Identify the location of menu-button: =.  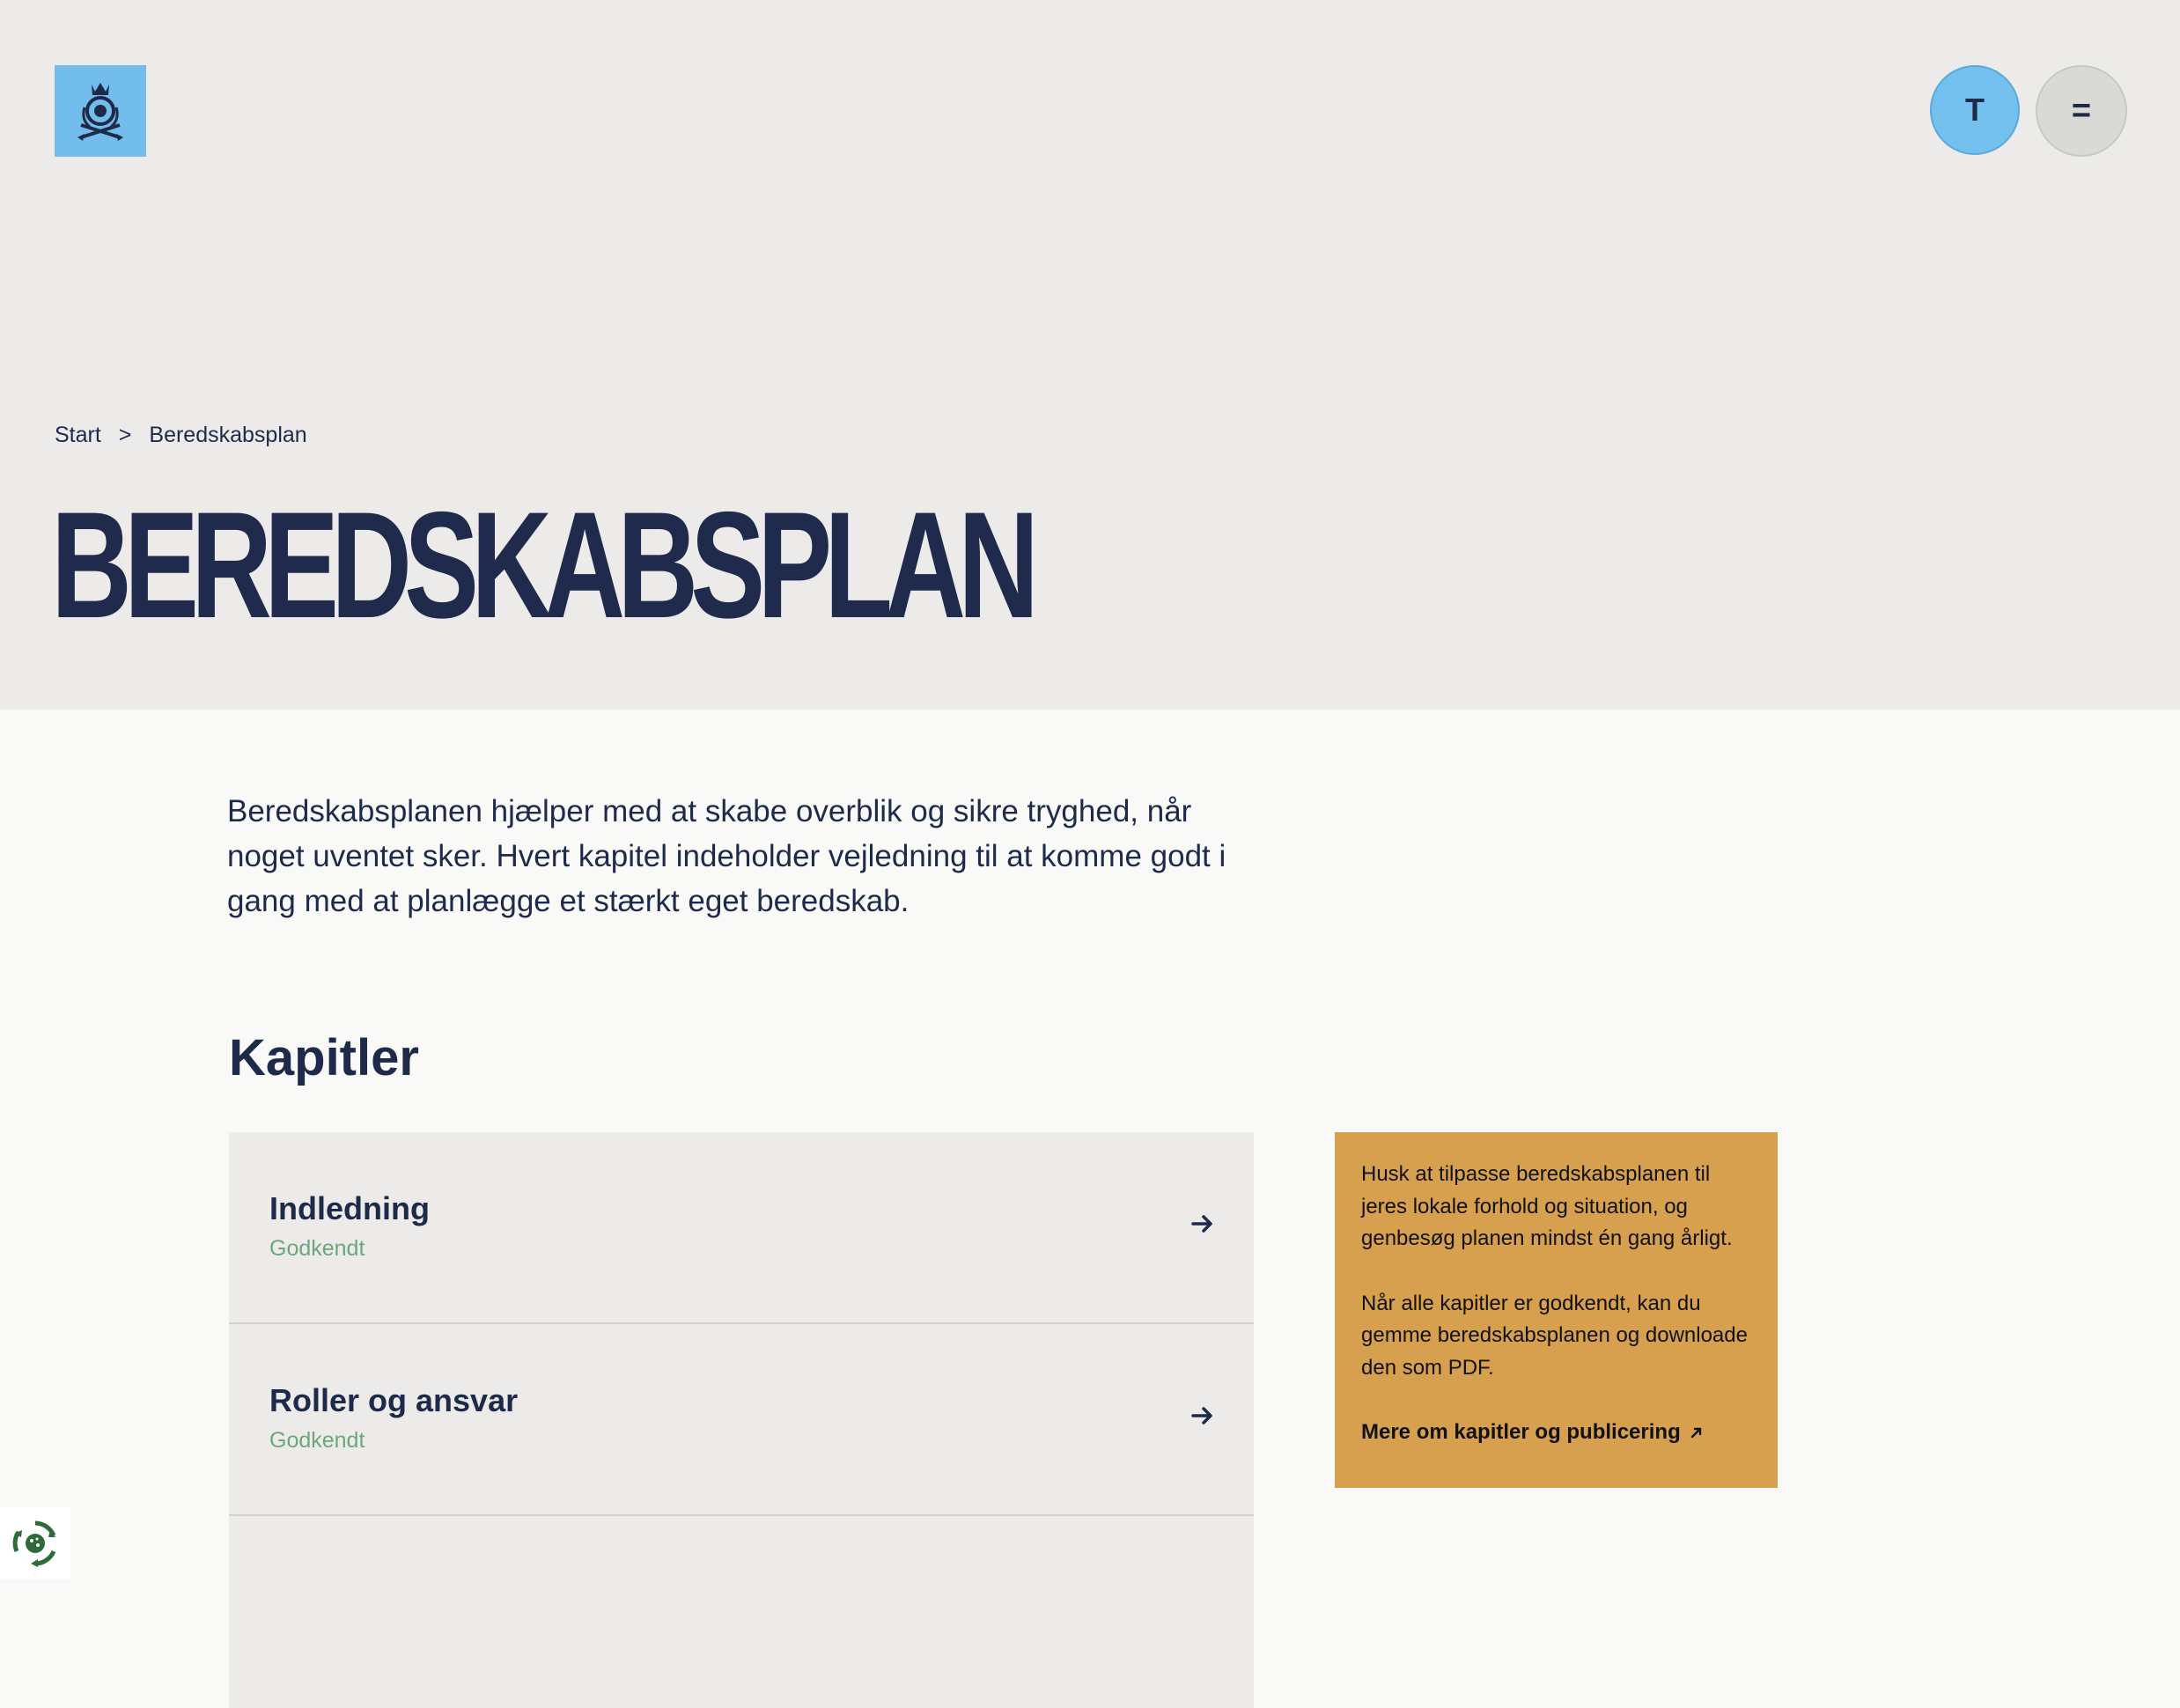
(2081, 111).